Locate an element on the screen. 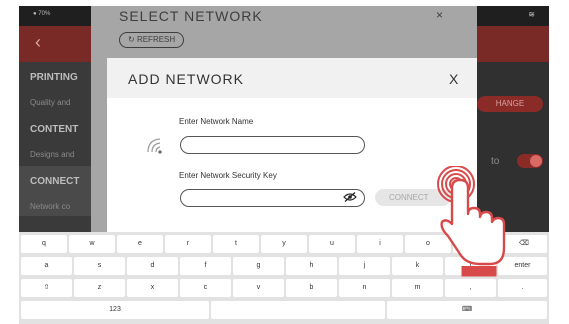 This screenshot has width=569, height=324. key-shift: ⇧ is located at coordinates (46, 288).